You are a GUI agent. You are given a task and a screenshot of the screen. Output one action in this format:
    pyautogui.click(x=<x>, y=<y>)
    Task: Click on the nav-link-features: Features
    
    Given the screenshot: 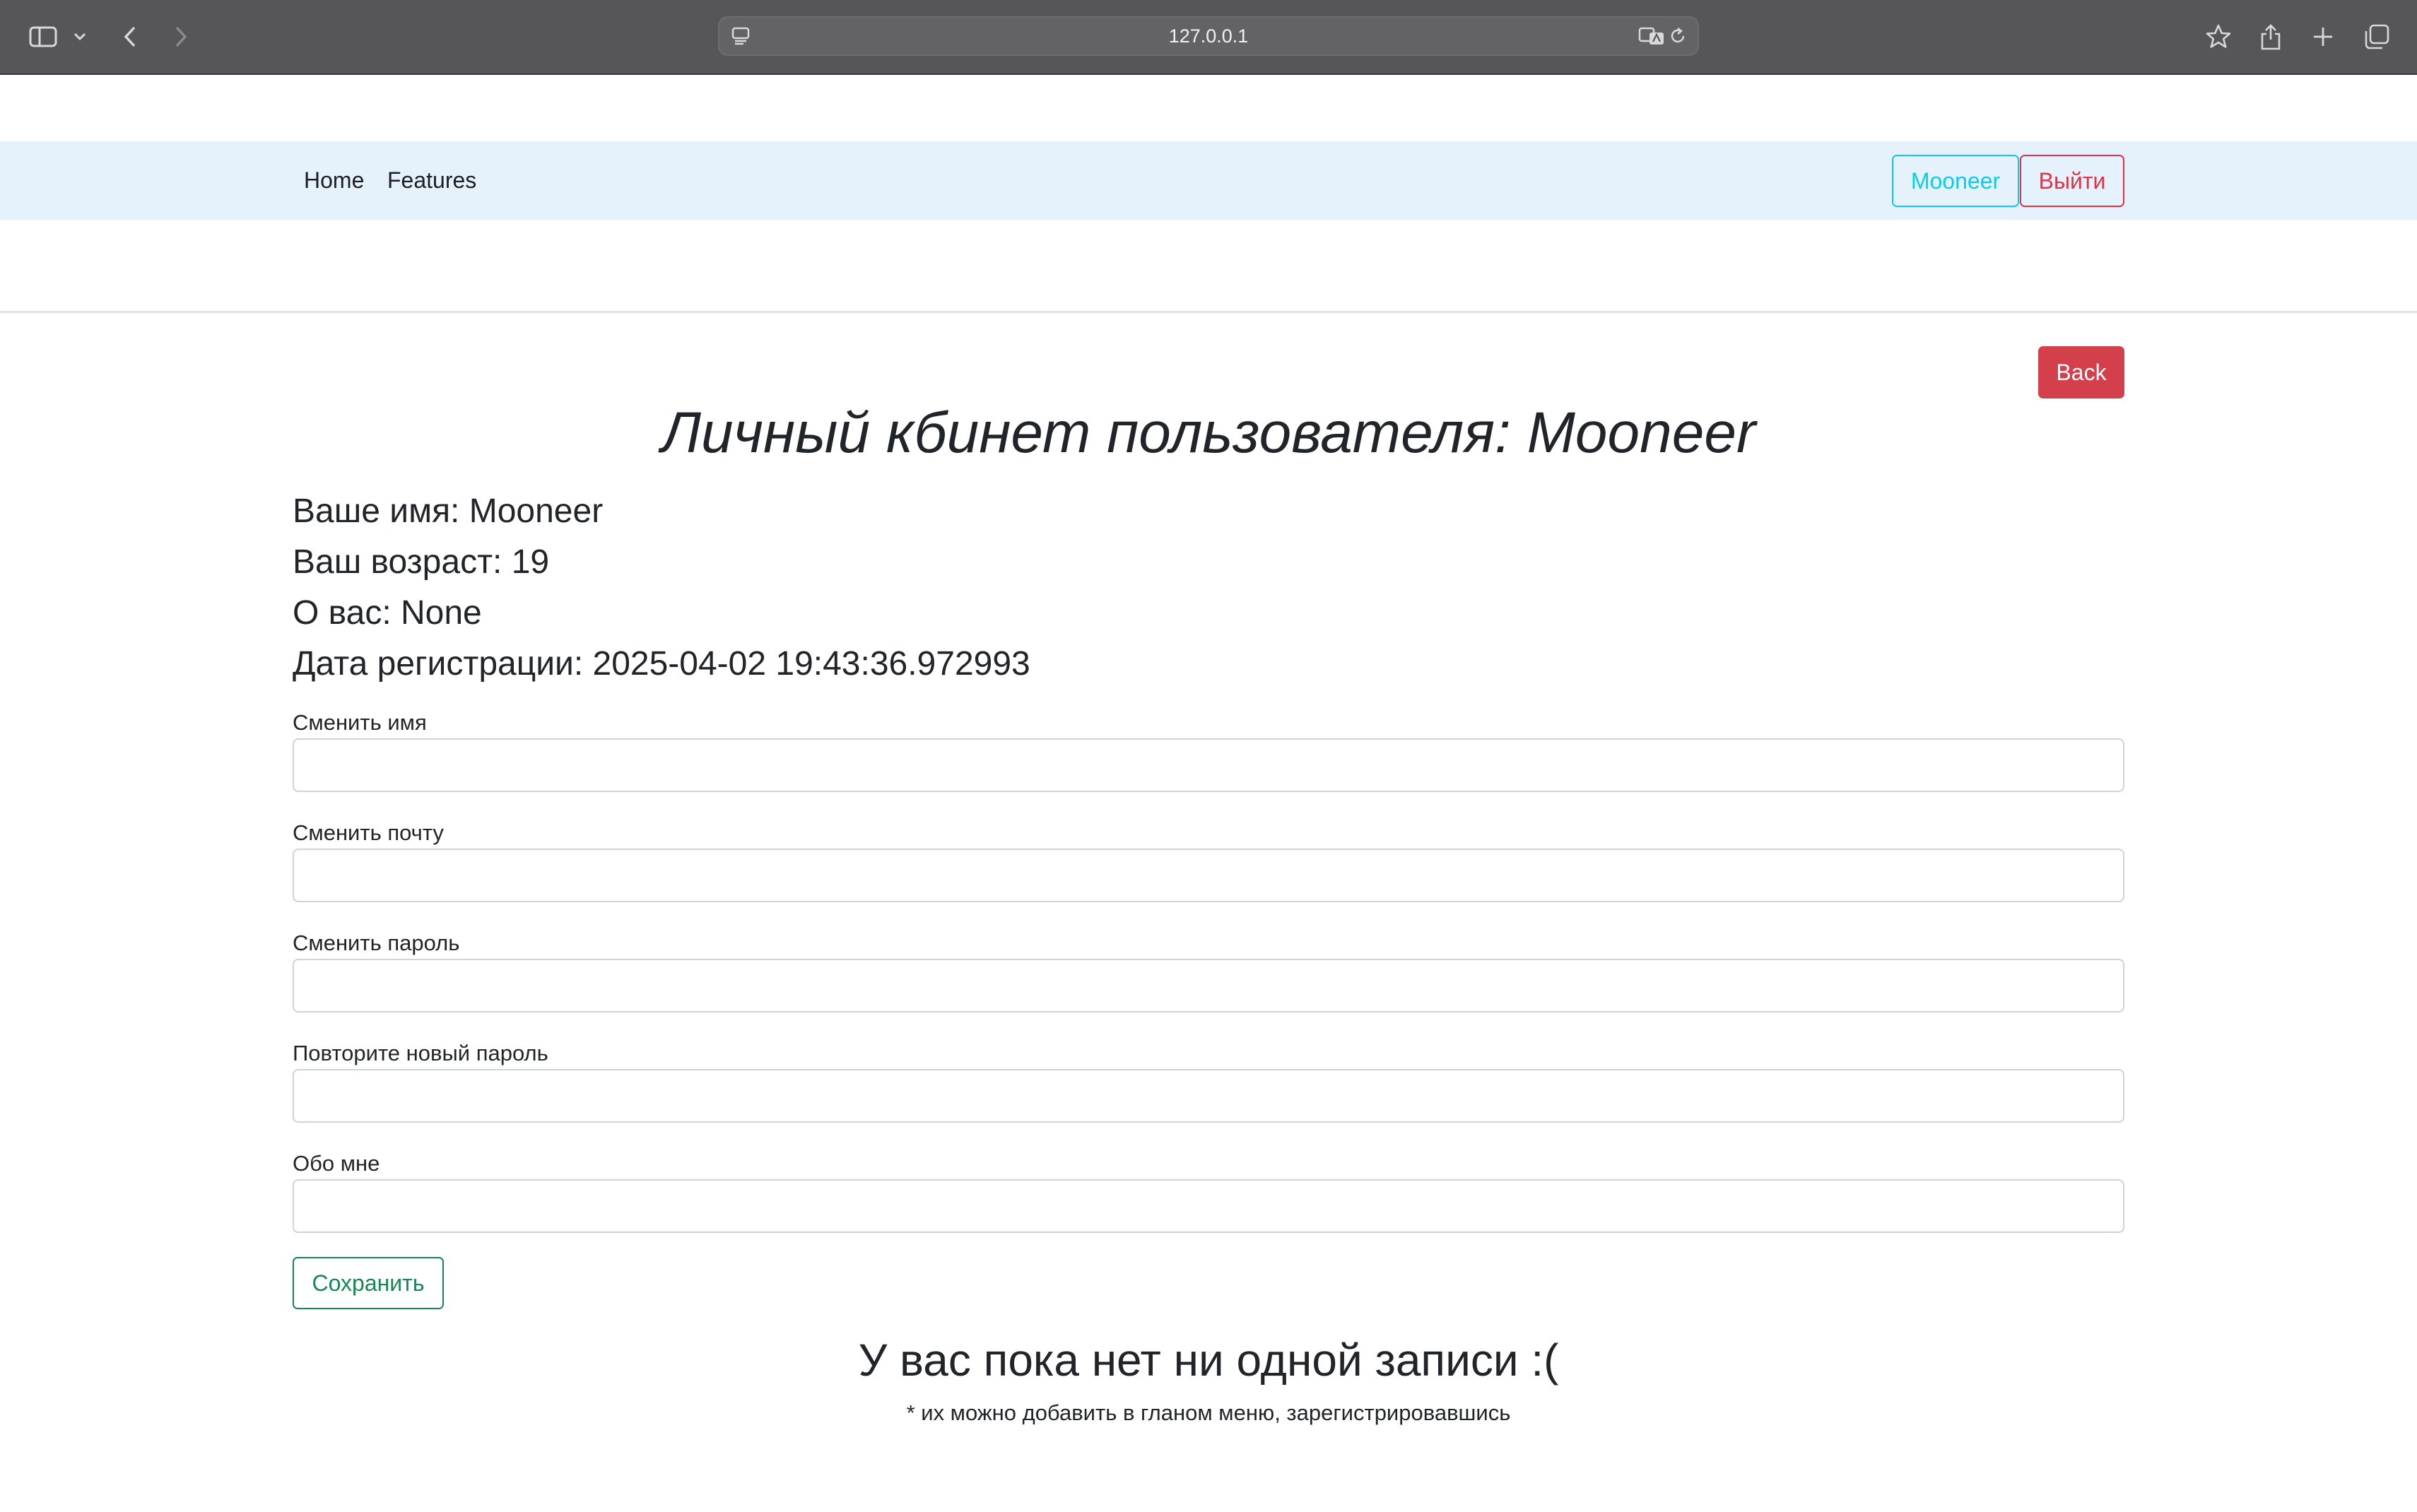 What is the action you would take?
    pyautogui.click(x=431, y=180)
    